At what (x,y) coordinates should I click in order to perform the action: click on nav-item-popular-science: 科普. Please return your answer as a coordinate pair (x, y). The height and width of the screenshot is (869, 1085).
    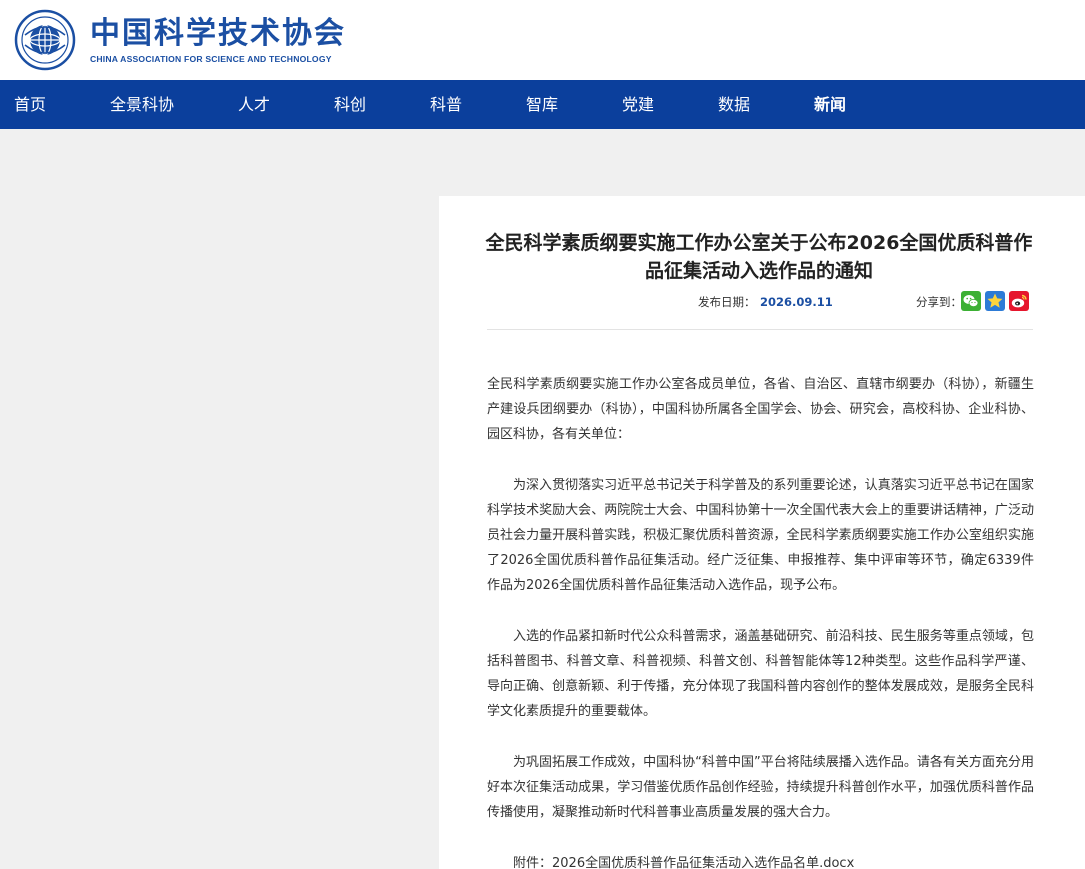
    Looking at the image, I should click on (446, 104).